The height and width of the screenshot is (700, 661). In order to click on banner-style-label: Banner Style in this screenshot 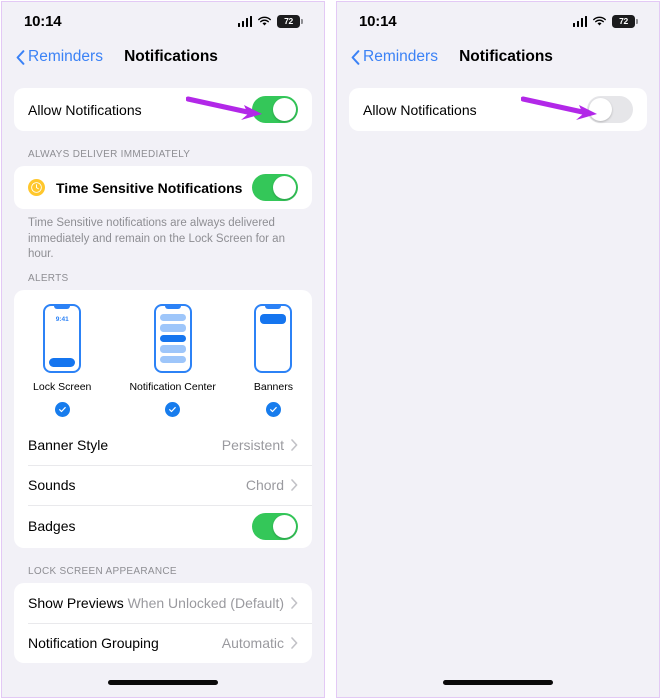, I will do `click(68, 444)`.